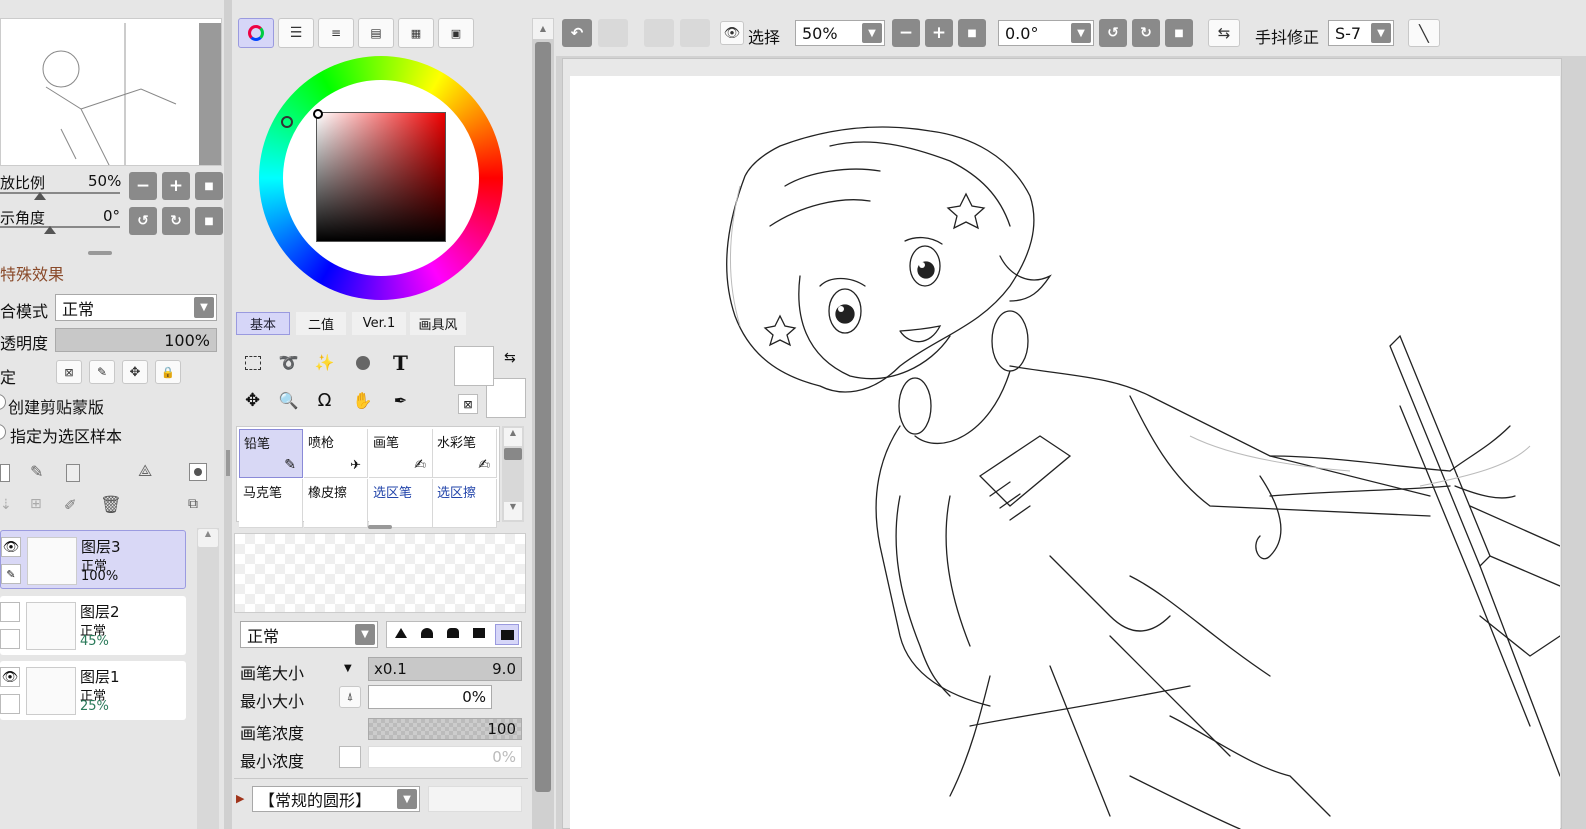 The height and width of the screenshot is (829, 1586). What do you see at coordinates (906, 33) in the screenshot?
I see `zoom-out-button: −` at bounding box center [906, 33].